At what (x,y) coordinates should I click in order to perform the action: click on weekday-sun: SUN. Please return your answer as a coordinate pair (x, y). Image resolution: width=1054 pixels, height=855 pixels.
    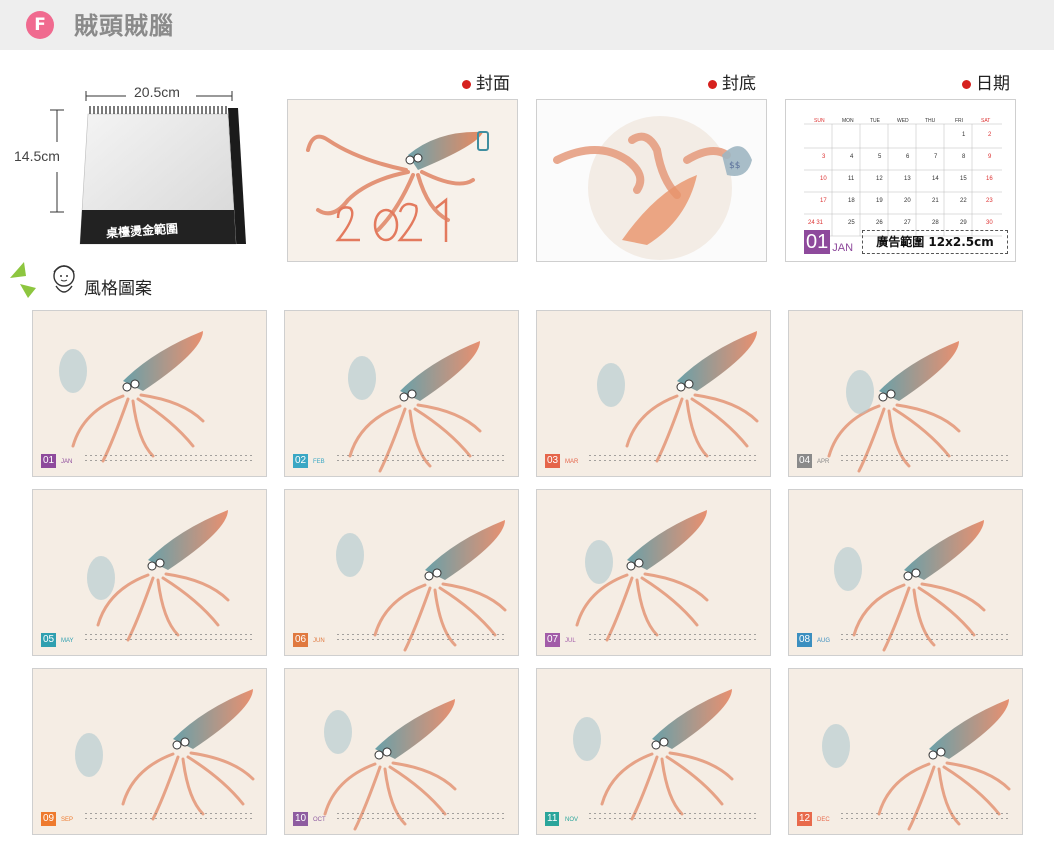
    Looking at the image, I should click on (819, 121).